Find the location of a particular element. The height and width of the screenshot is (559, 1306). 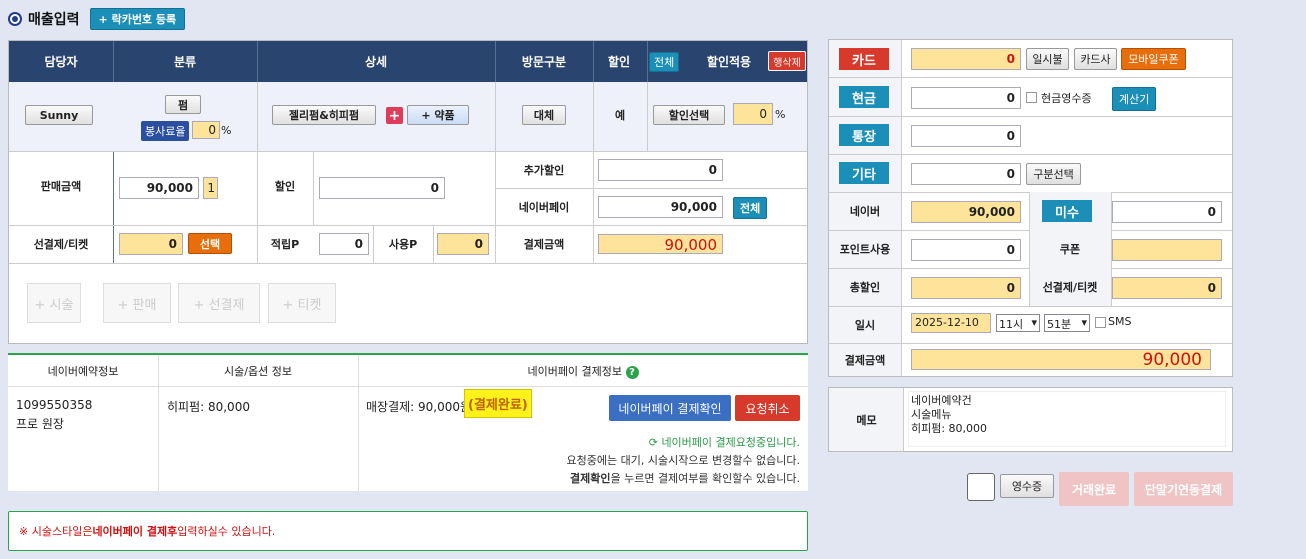

naverpay-confirm-button: 네이버페이 결제확인 is located at coordinates (670, 408).